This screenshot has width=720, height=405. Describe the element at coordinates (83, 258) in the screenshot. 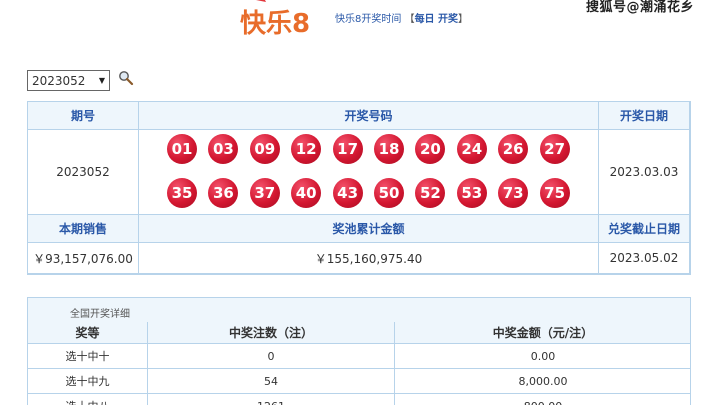

I see `sales-value: ￥93,157,076.00` at that location.